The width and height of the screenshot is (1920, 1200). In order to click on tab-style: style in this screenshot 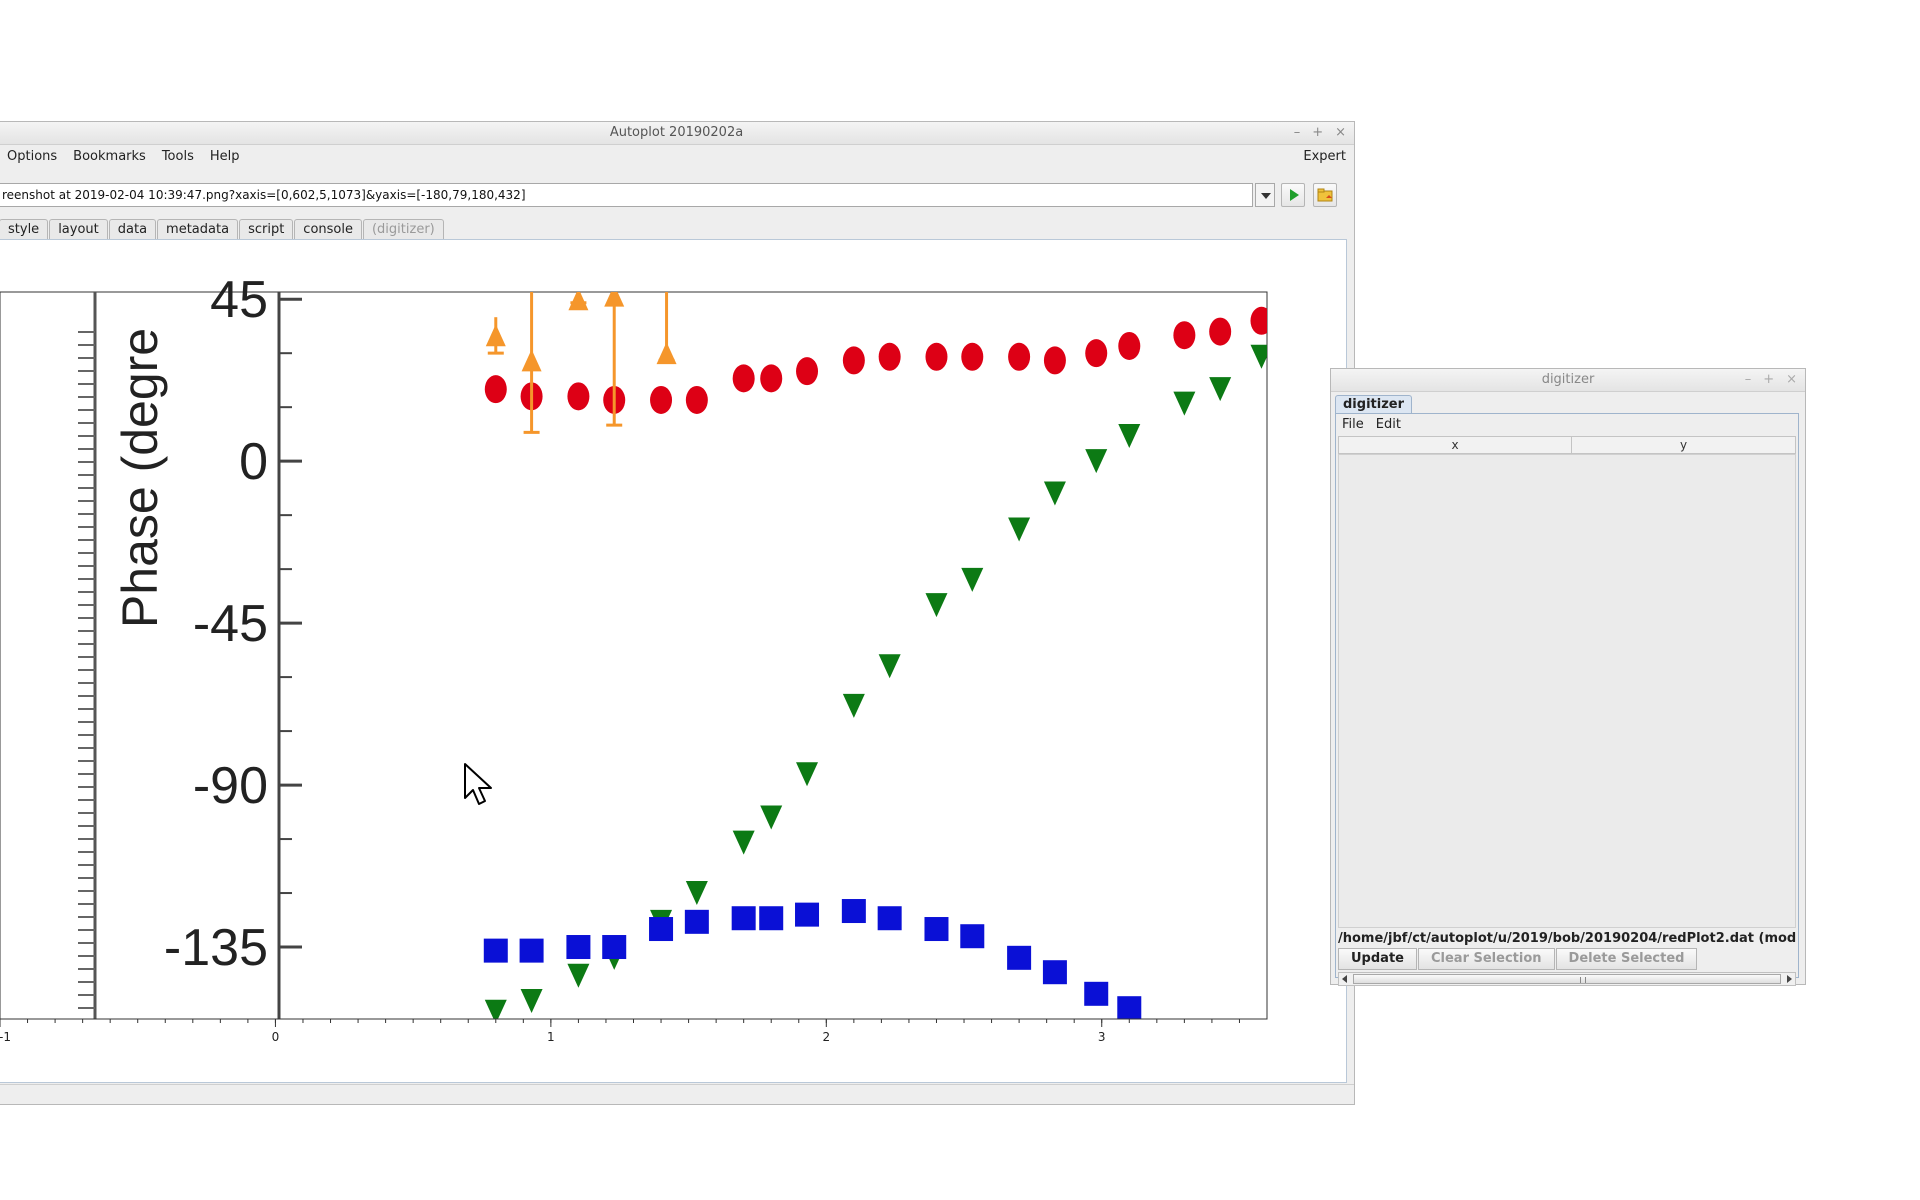, I will do `click(24, 229)`.